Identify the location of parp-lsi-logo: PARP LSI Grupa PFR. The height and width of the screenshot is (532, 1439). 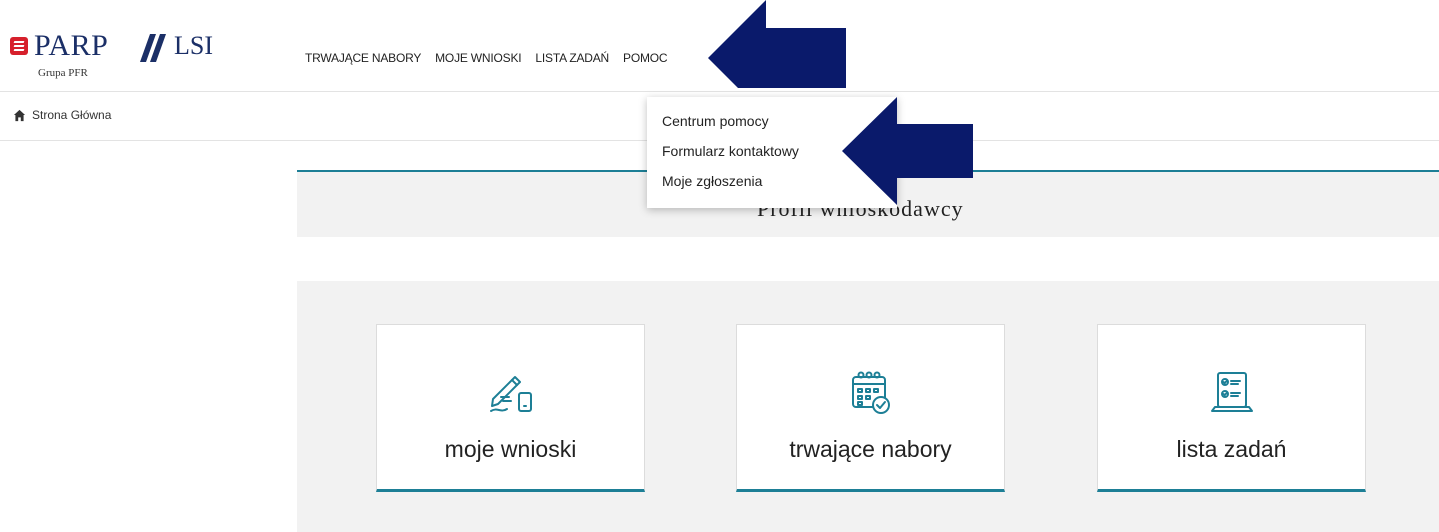
(111, 59).